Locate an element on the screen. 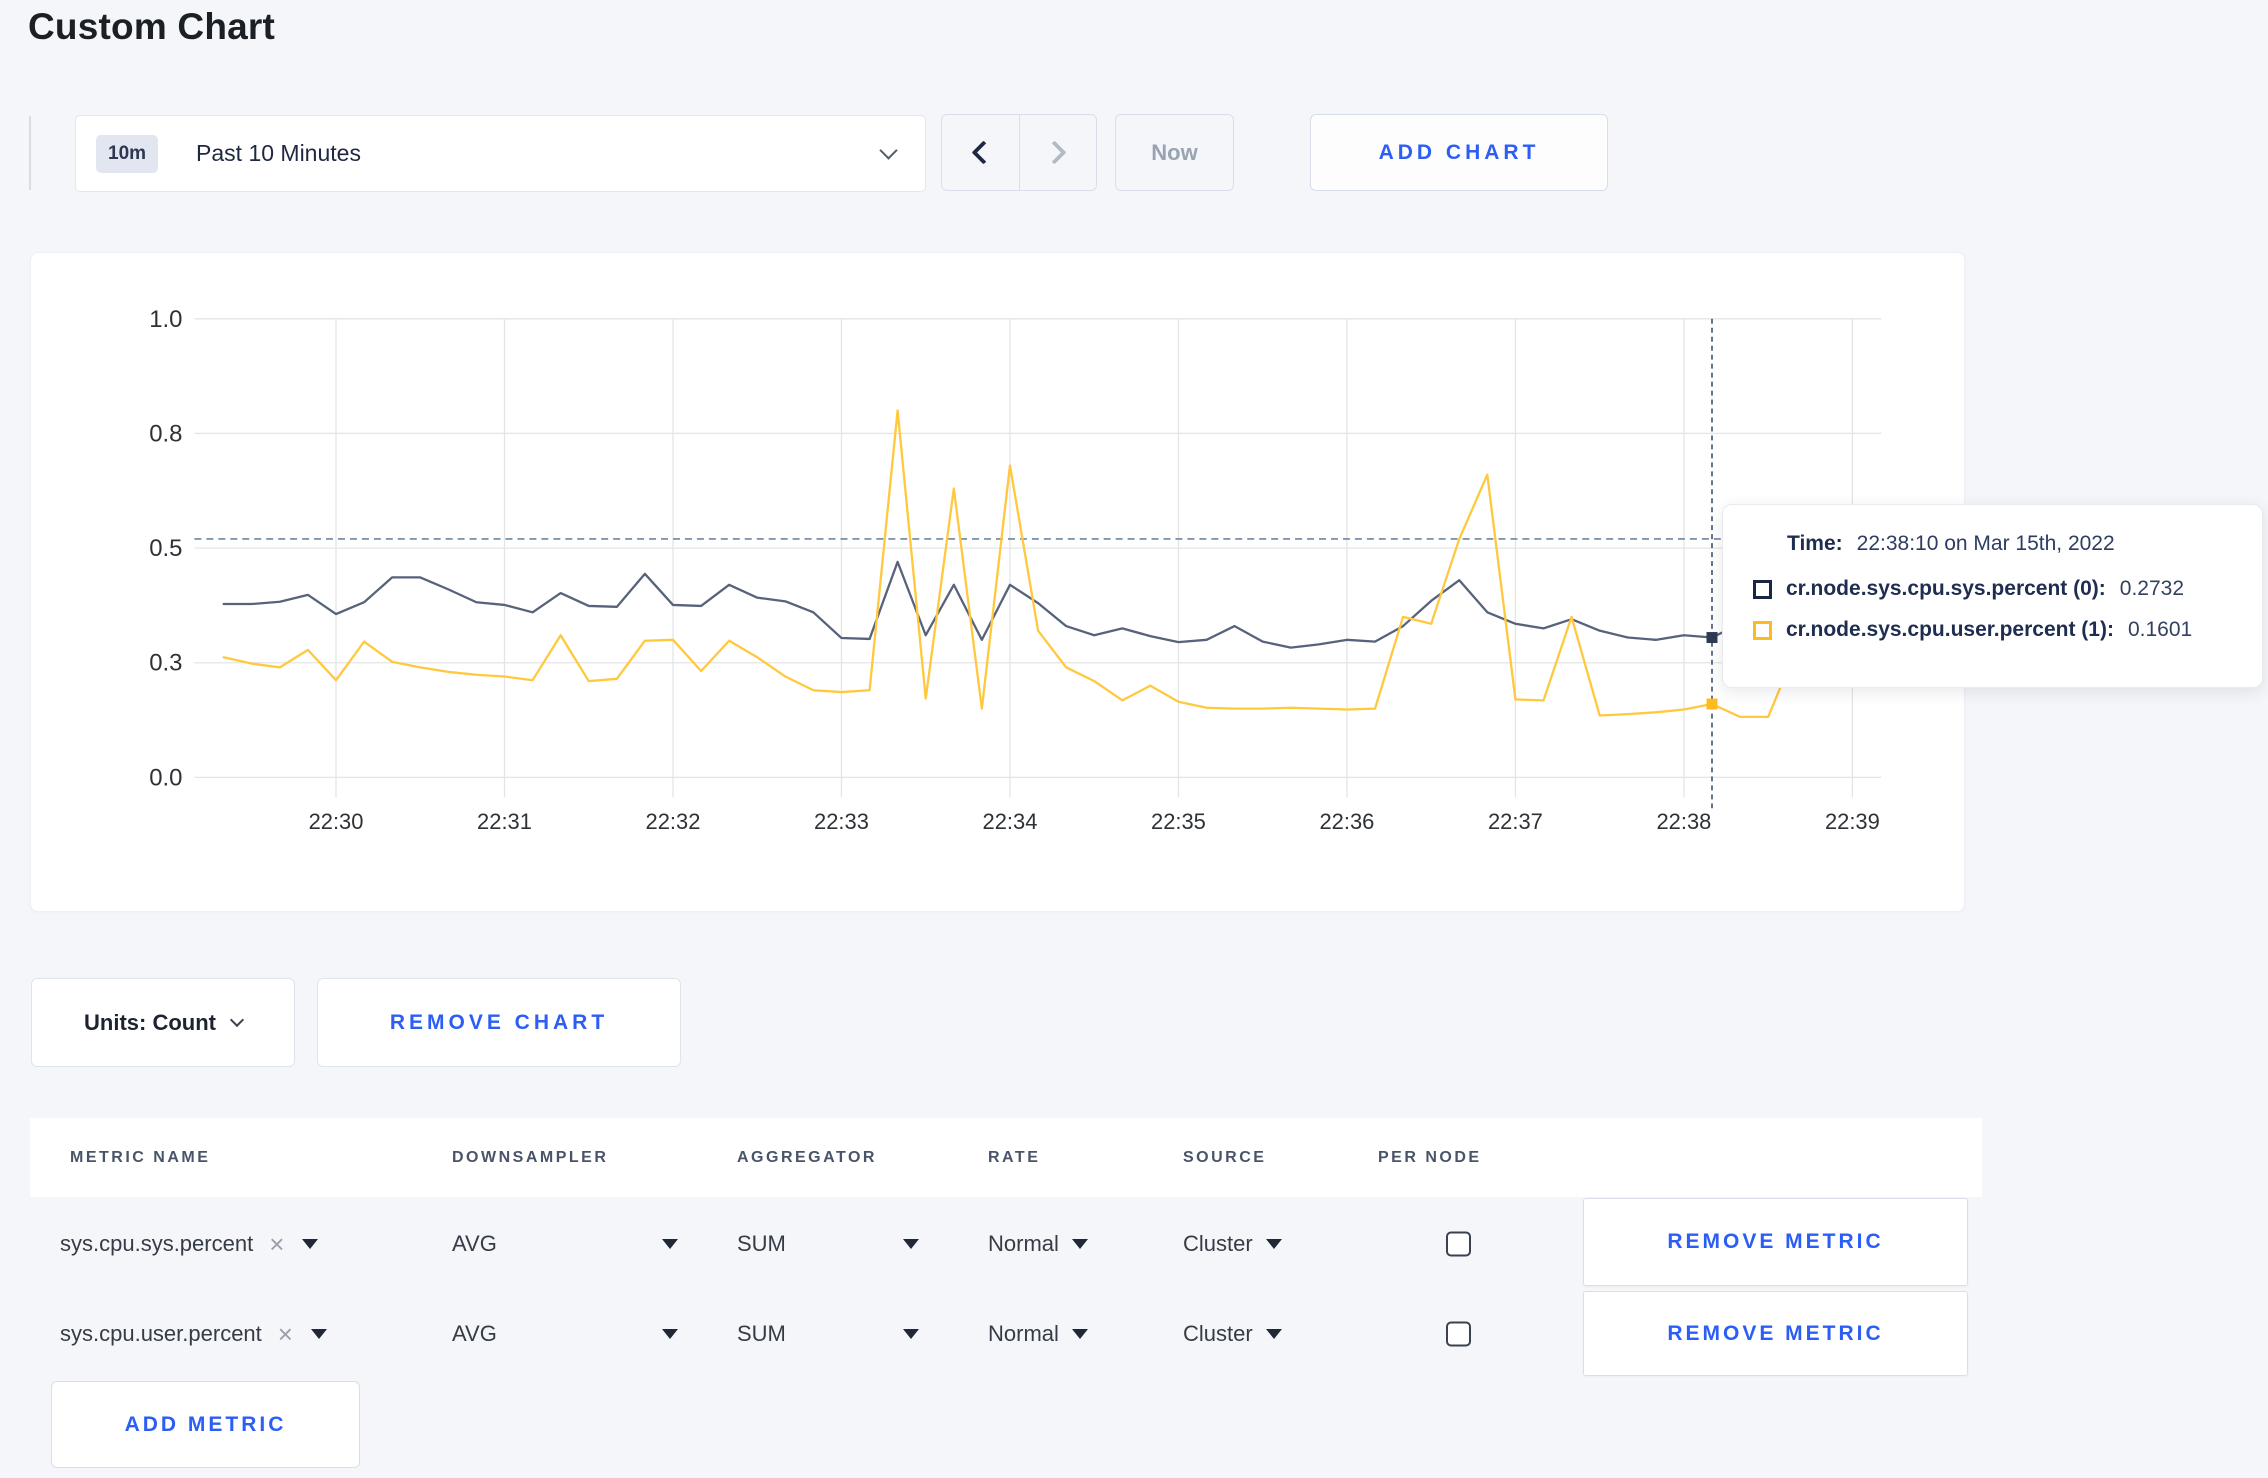 This screenshot has height=1478, width=2268. col-rate: RATE is located at coordinates (1014, 1157).